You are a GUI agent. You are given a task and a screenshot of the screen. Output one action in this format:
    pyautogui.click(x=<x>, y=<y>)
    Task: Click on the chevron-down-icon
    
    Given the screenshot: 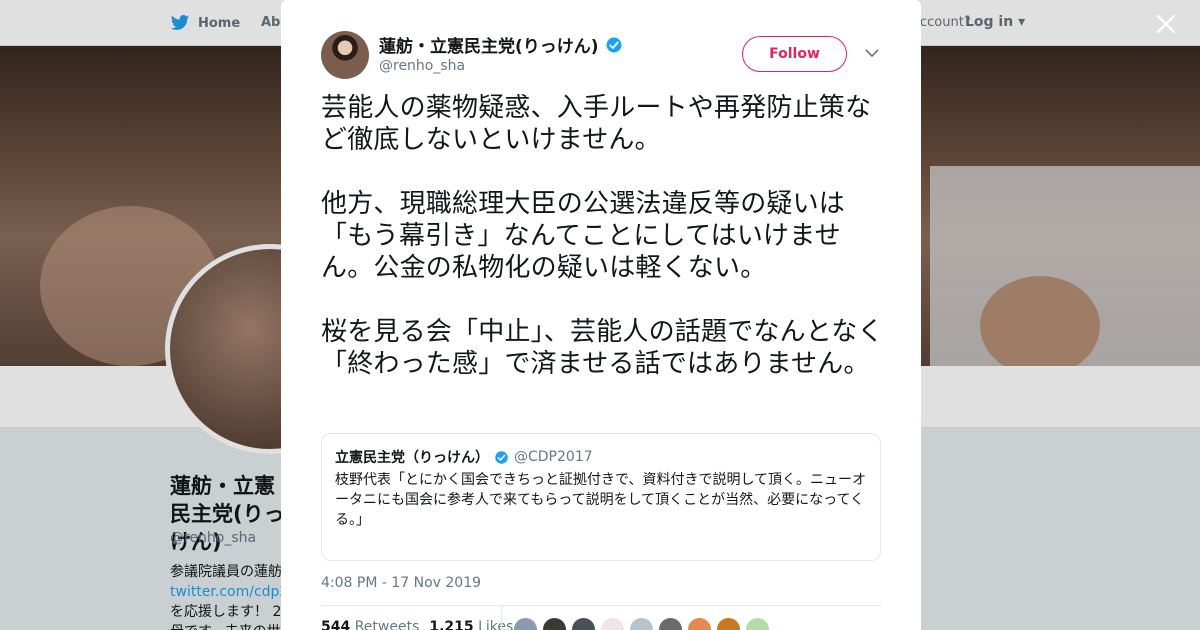 What is the action you would take?
    pyautogui.click(x=872, y=53)
    